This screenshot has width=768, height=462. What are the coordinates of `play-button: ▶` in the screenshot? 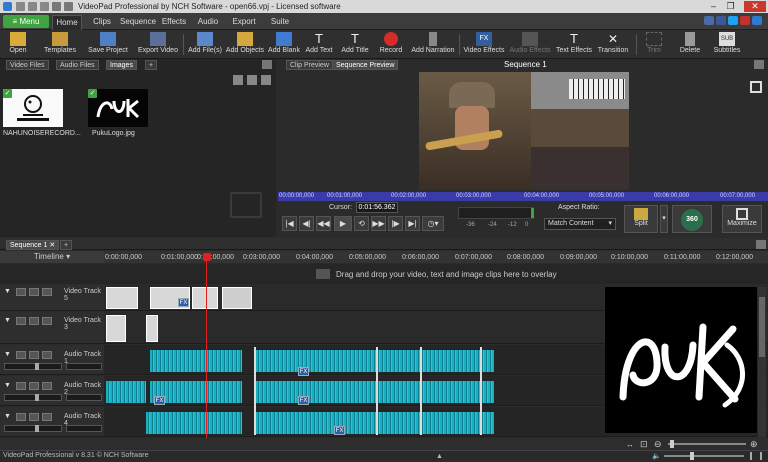 It's located at (343, 223).